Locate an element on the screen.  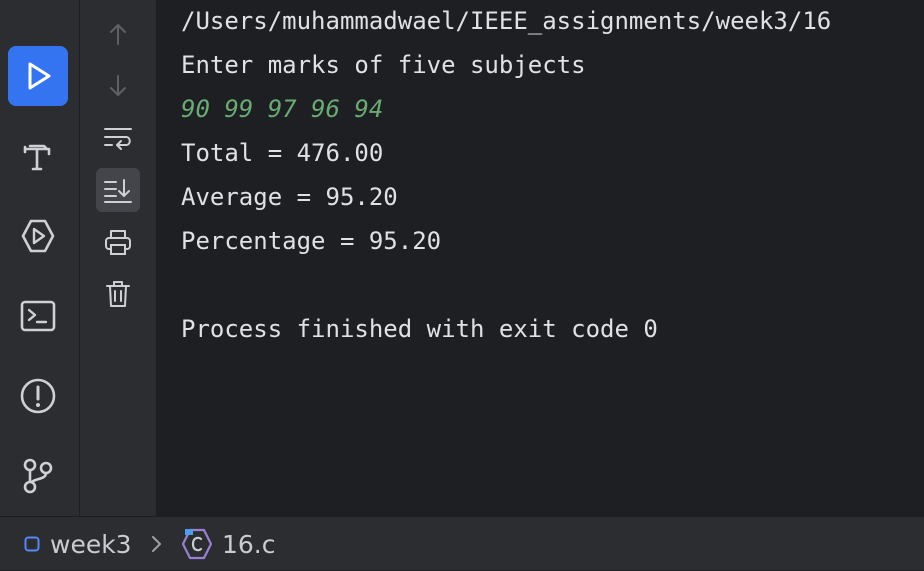
console-toolbar is located at coordinates (118, 258).